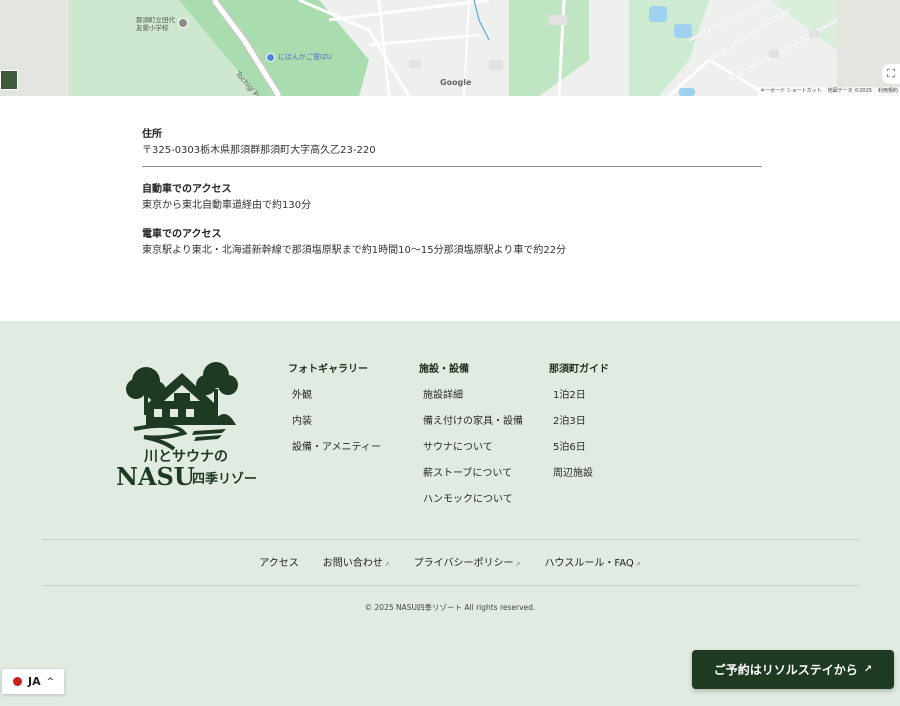  Describe the element at coordinates (579, 369) in the screenshot. I see `nav-col-title: 那須町ガイド` at that location.